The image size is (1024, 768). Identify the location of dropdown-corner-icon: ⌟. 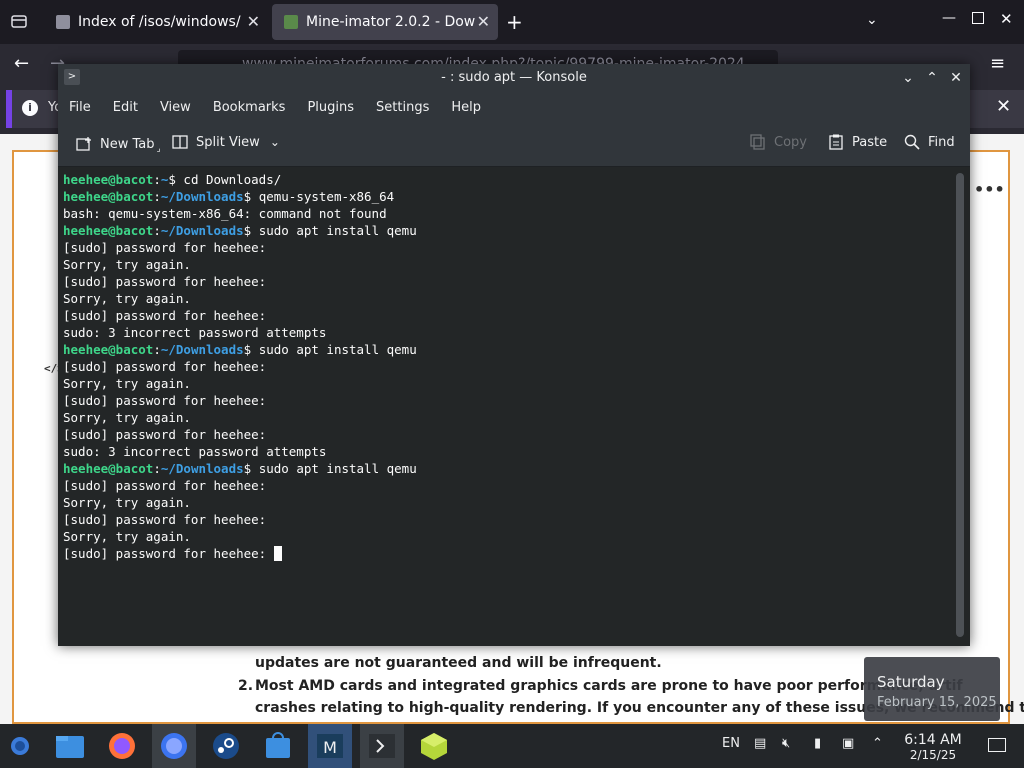
(158, 149).